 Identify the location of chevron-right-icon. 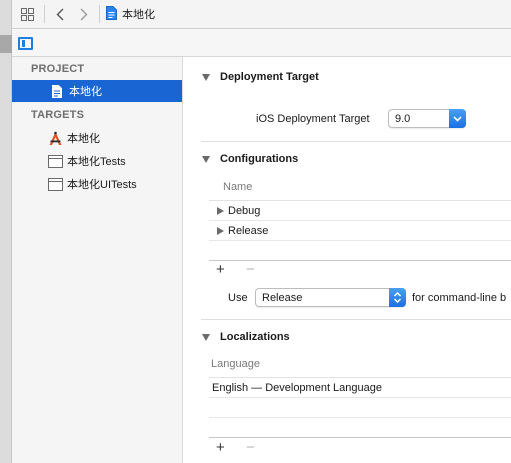
(84, 14).